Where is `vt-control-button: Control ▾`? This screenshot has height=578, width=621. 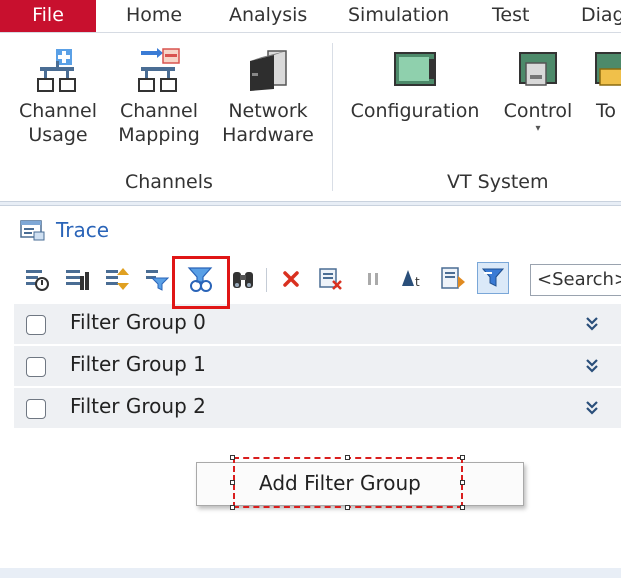 vt-control-button: Control ▾ is located at coordinates (538, 91).